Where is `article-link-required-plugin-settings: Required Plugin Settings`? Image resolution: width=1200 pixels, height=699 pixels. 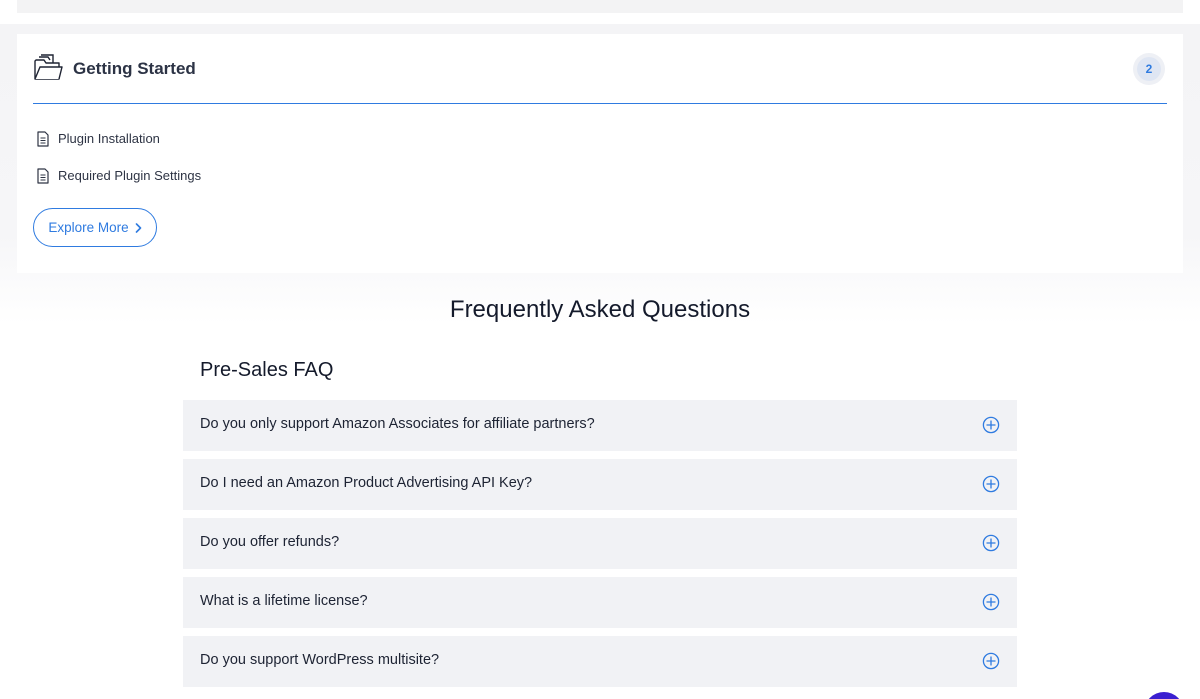
article-link-required-plugin-settings: Required Plugin Settings is located at coordinates (119, 184).